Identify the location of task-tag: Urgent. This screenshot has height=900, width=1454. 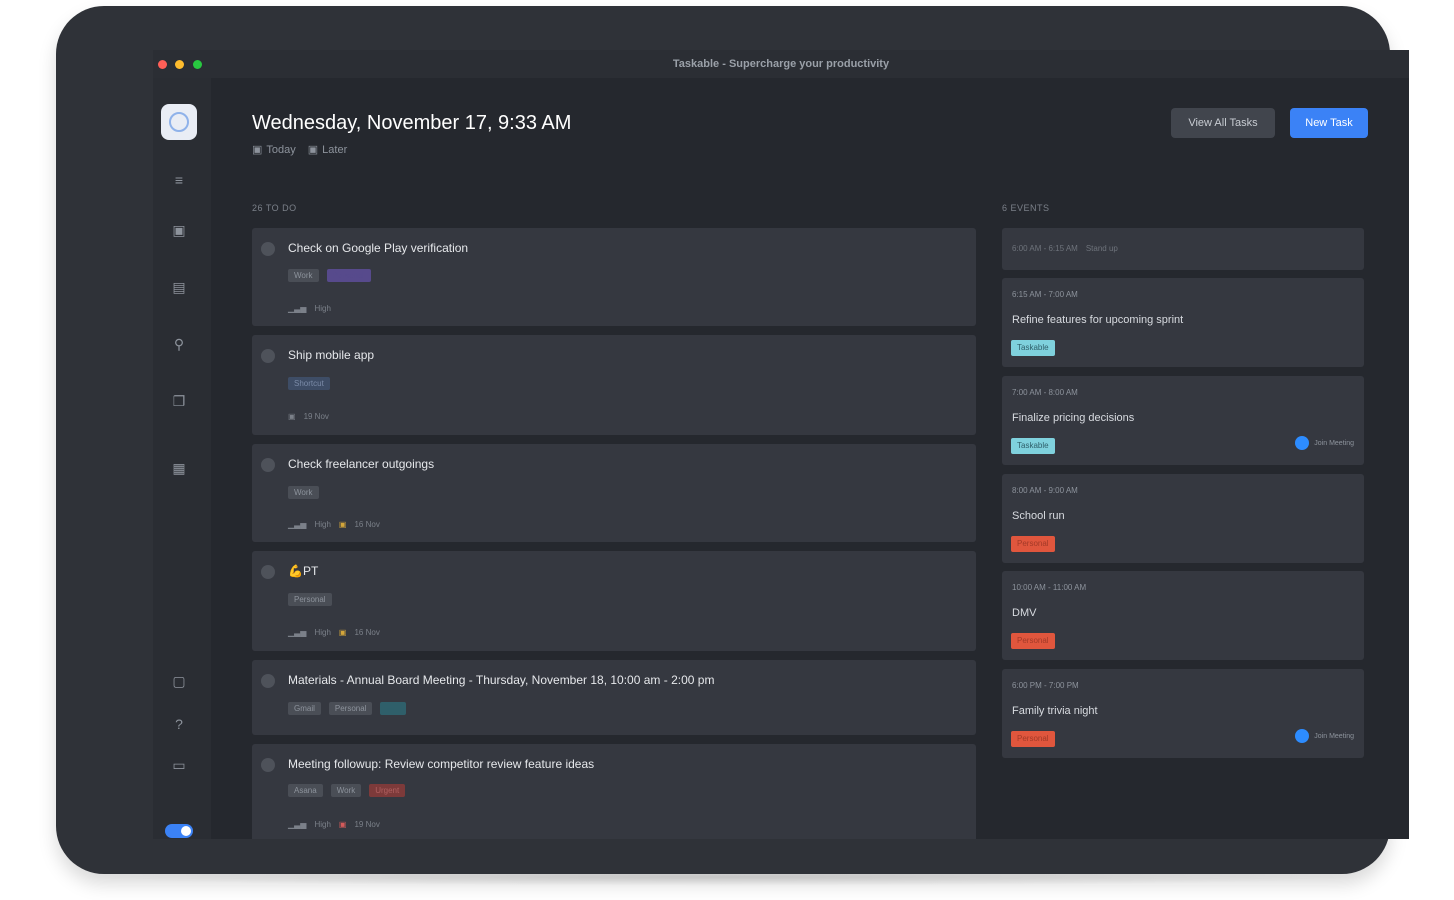
(387, 790).